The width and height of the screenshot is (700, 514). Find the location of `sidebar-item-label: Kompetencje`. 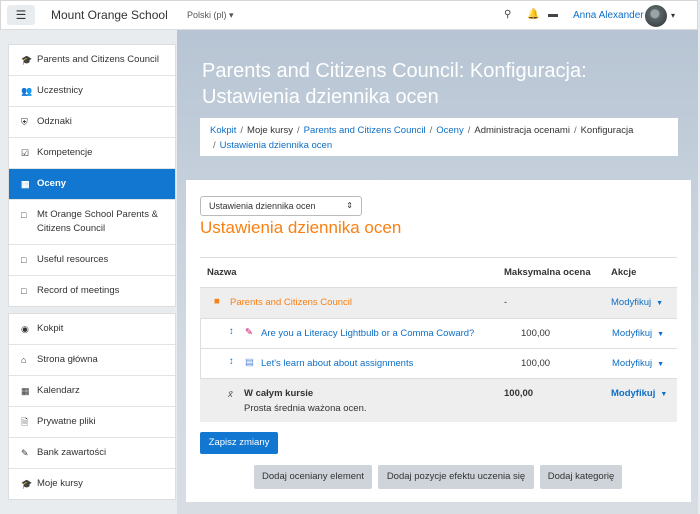

sidebar-item-label: Kompetencje is located at coordinates (65, 152).